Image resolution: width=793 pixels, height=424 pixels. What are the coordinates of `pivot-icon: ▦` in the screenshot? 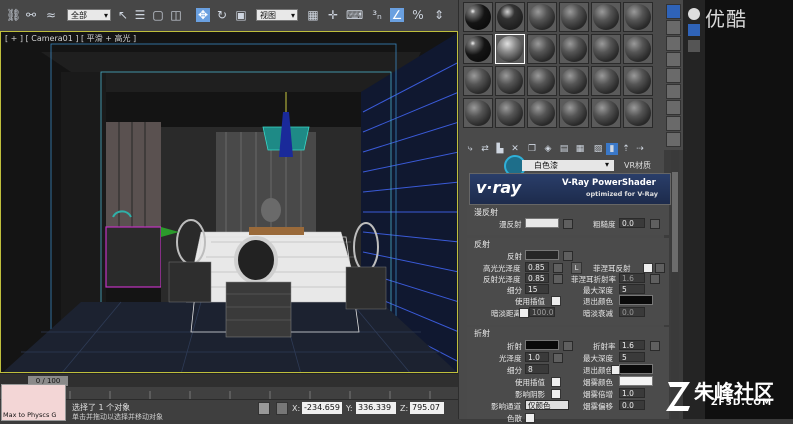 It's located at (313, 15).